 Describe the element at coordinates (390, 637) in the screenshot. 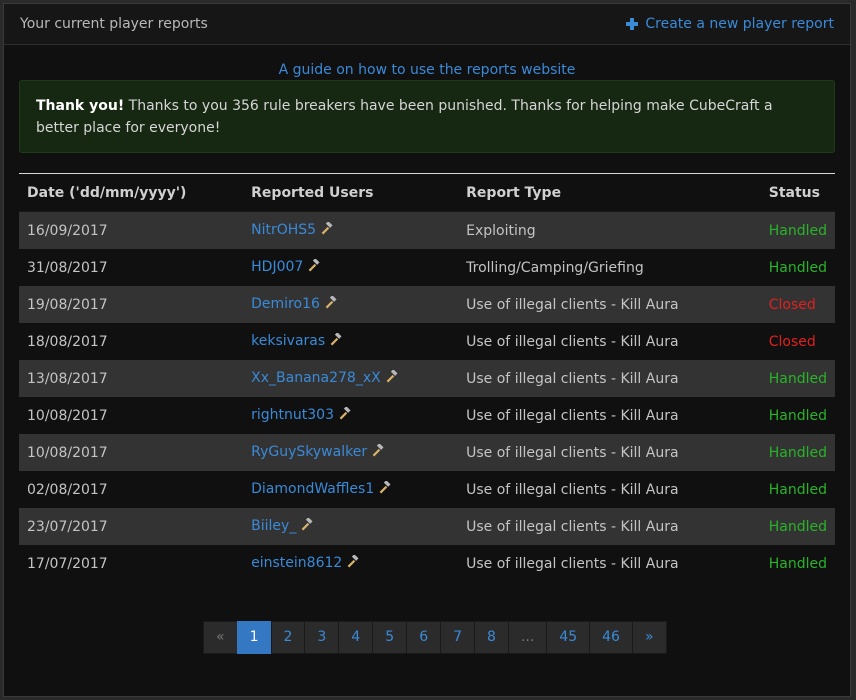

I see `pagination-page-5: 5` at that location.